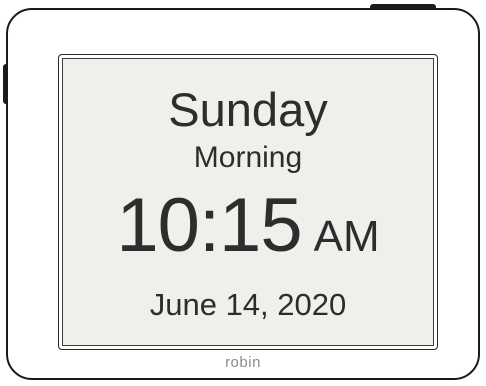 Image resolution: width=486 pixels, height=386 pixels. What do you see at coordinates (248, 109) in the screenshot?
I see `day-of-week: Sunday` at bounding box center [248, 109].